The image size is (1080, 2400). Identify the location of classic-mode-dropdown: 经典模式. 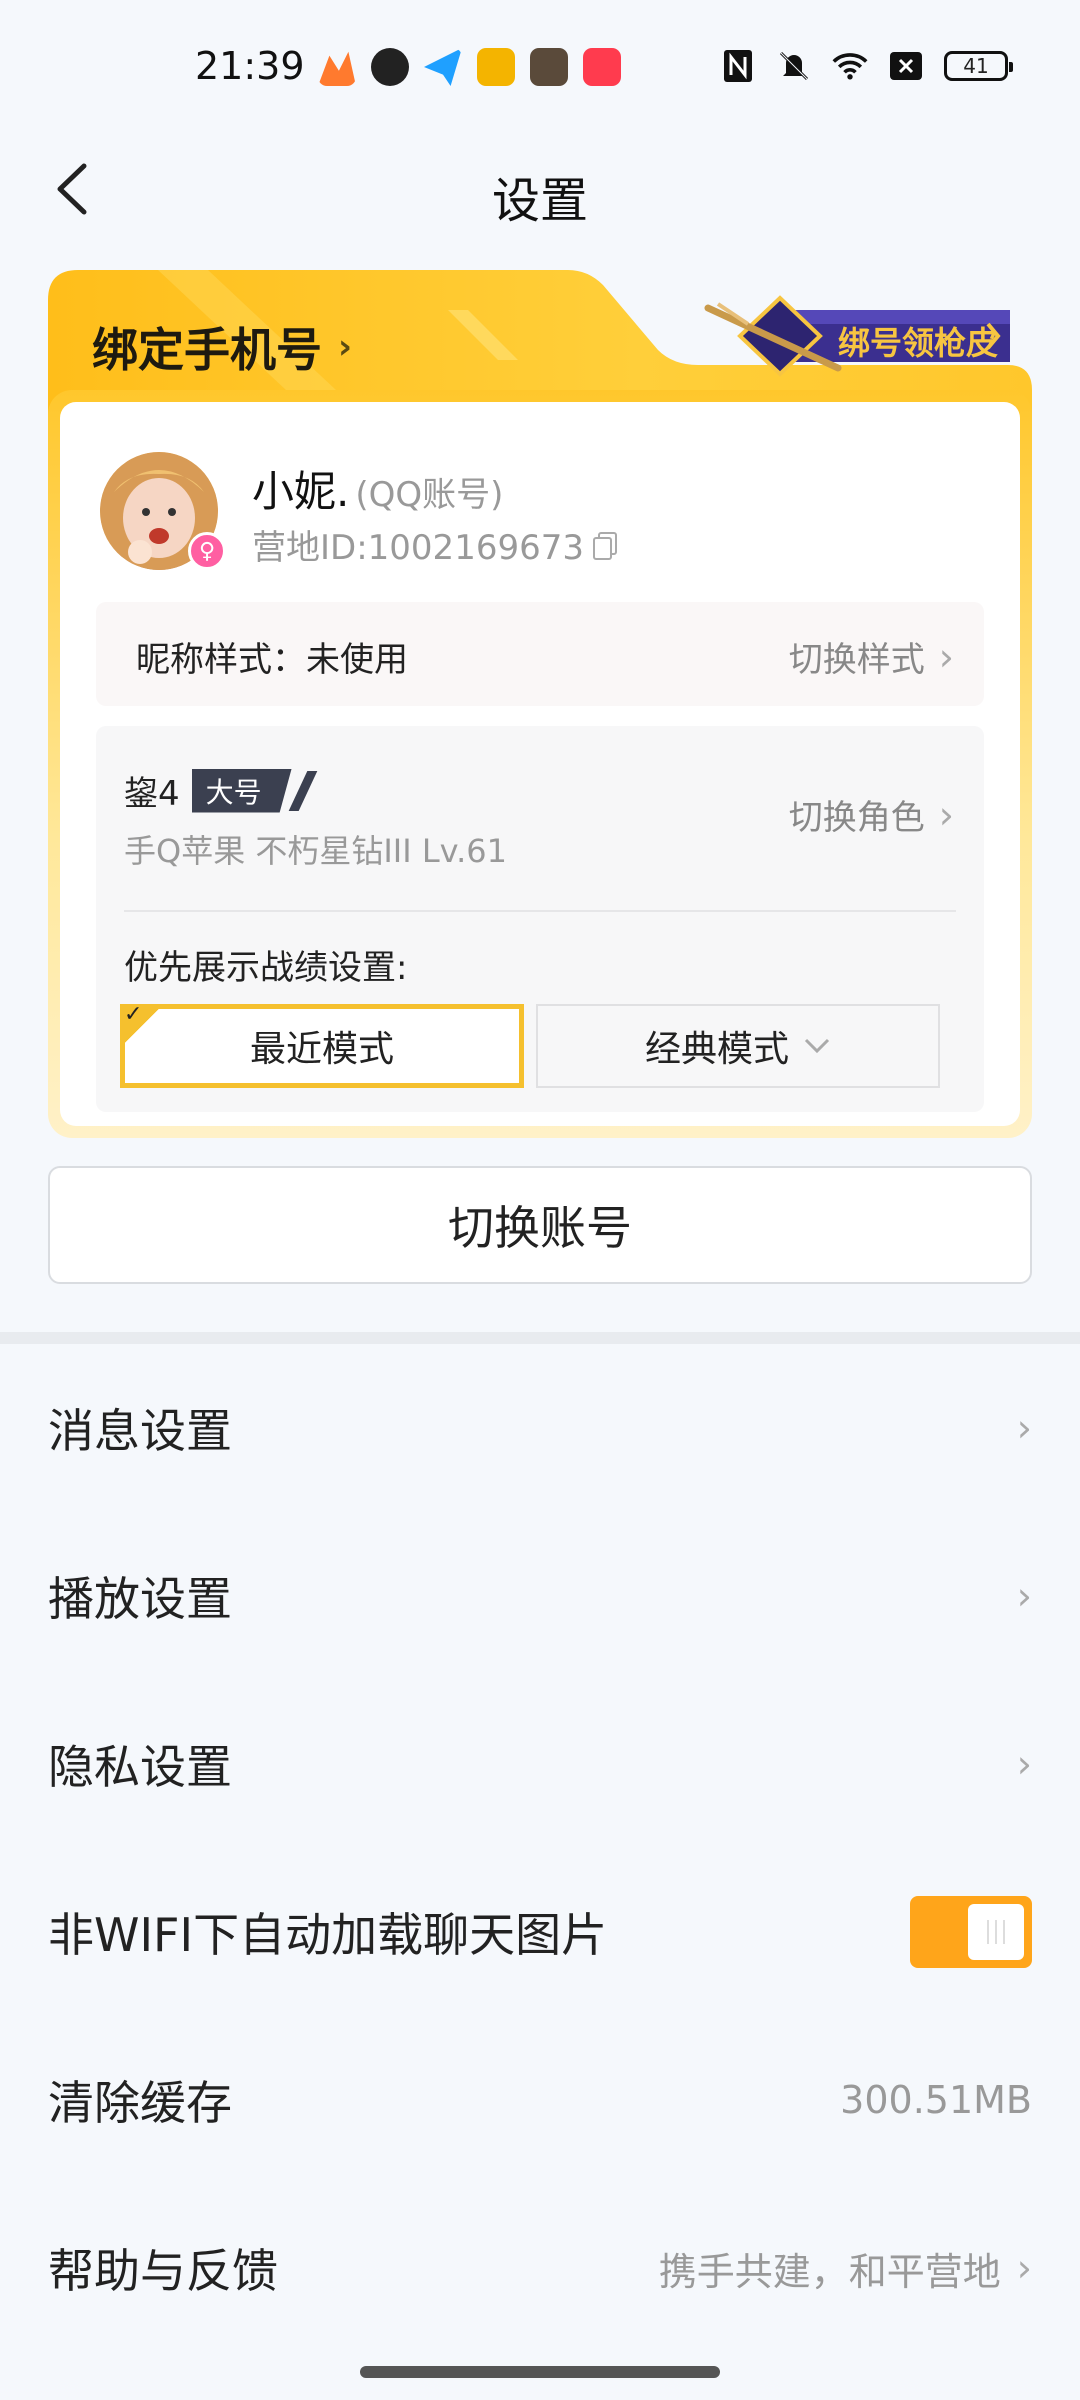
(738, 1046).